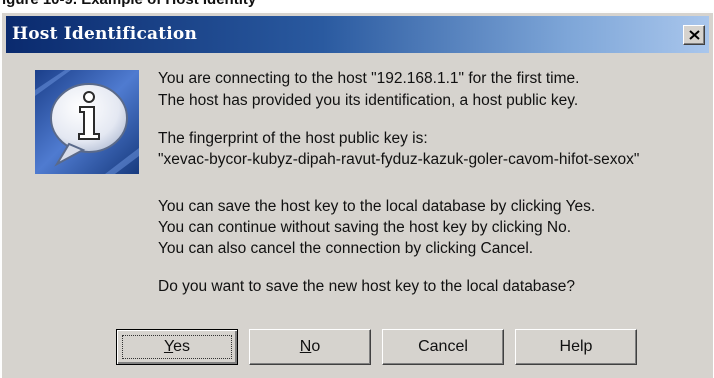  What do you see at coordinates (182, 346) in the screenshot?
I see `yes-button-label: es` at bounding box center [182, 346].